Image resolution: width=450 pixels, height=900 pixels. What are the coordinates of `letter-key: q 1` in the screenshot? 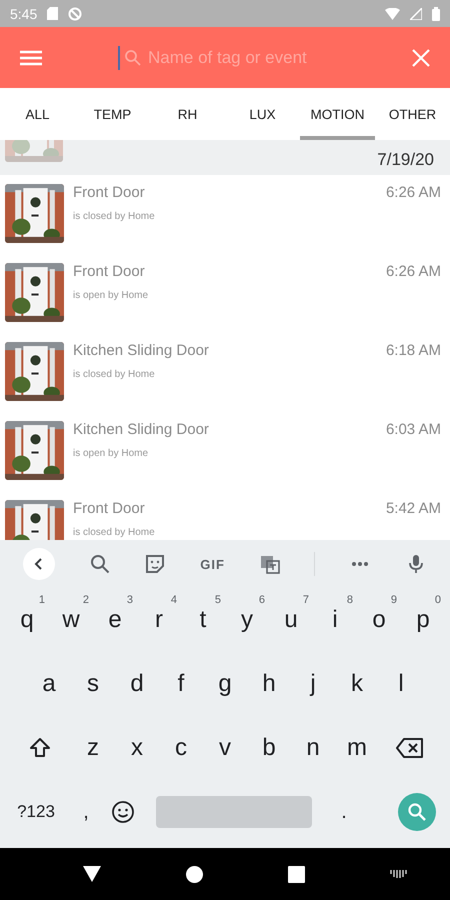 It's located at (27, 620).